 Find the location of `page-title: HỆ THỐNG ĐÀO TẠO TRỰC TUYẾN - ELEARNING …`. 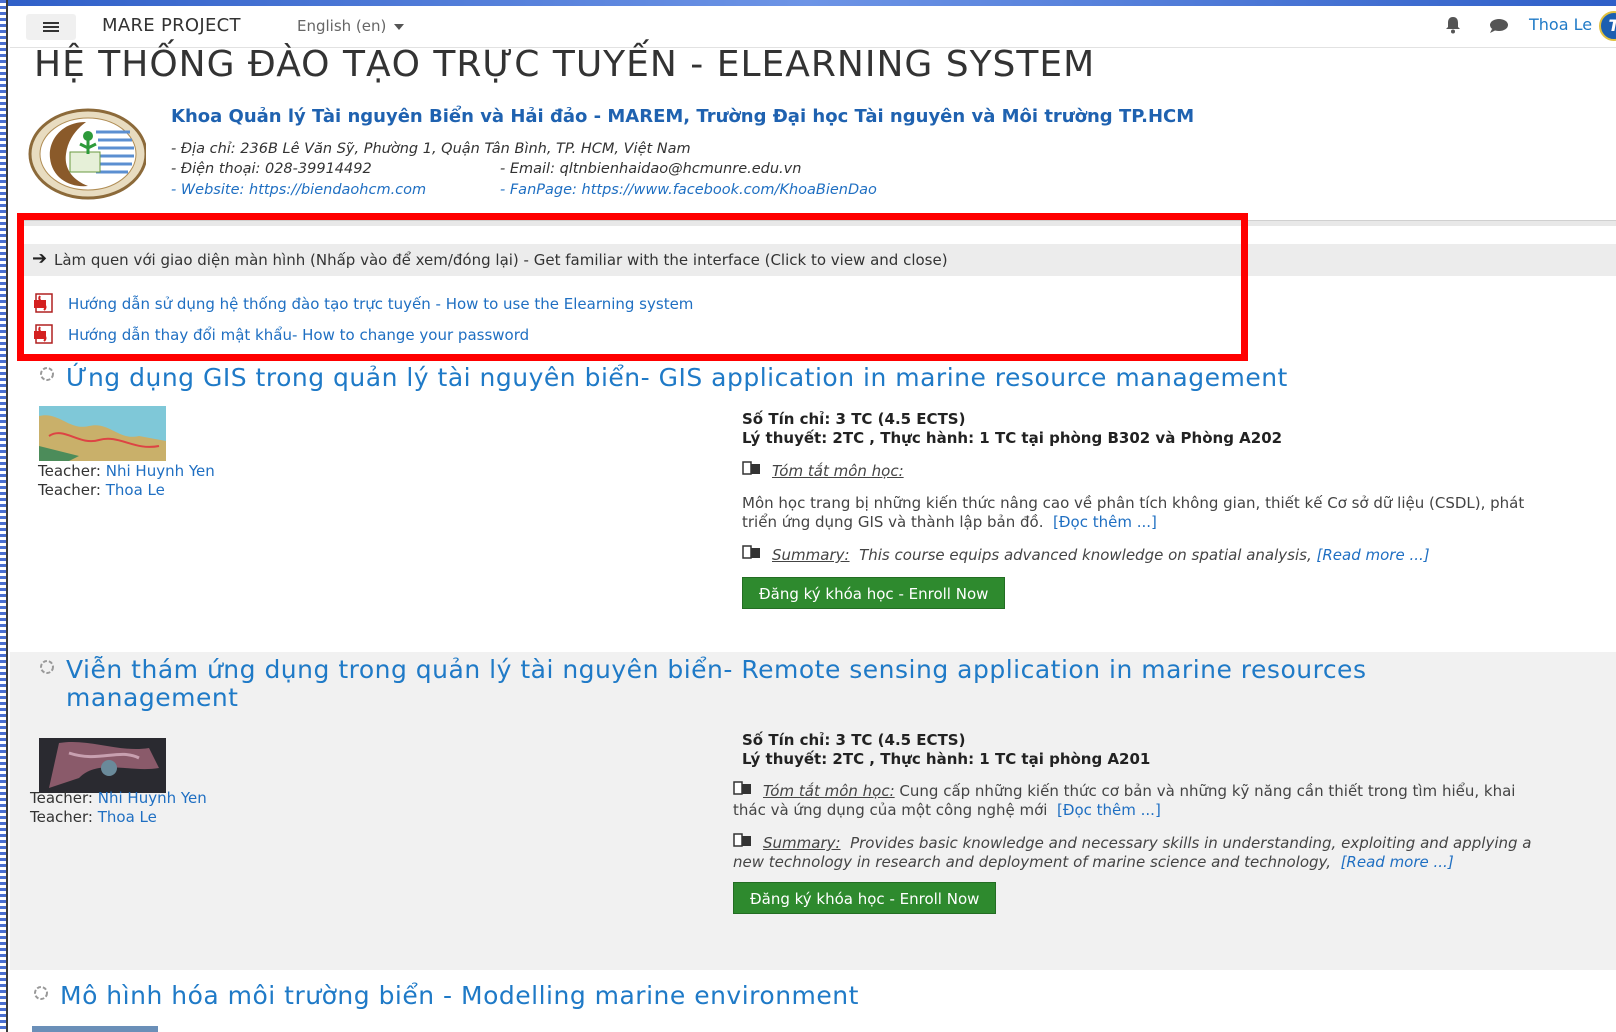

page-title: HỆ THỐNG ĐÀO TẠO TRỰC TUYẾN - ELEARNING … is located at coordinates (565, 64).